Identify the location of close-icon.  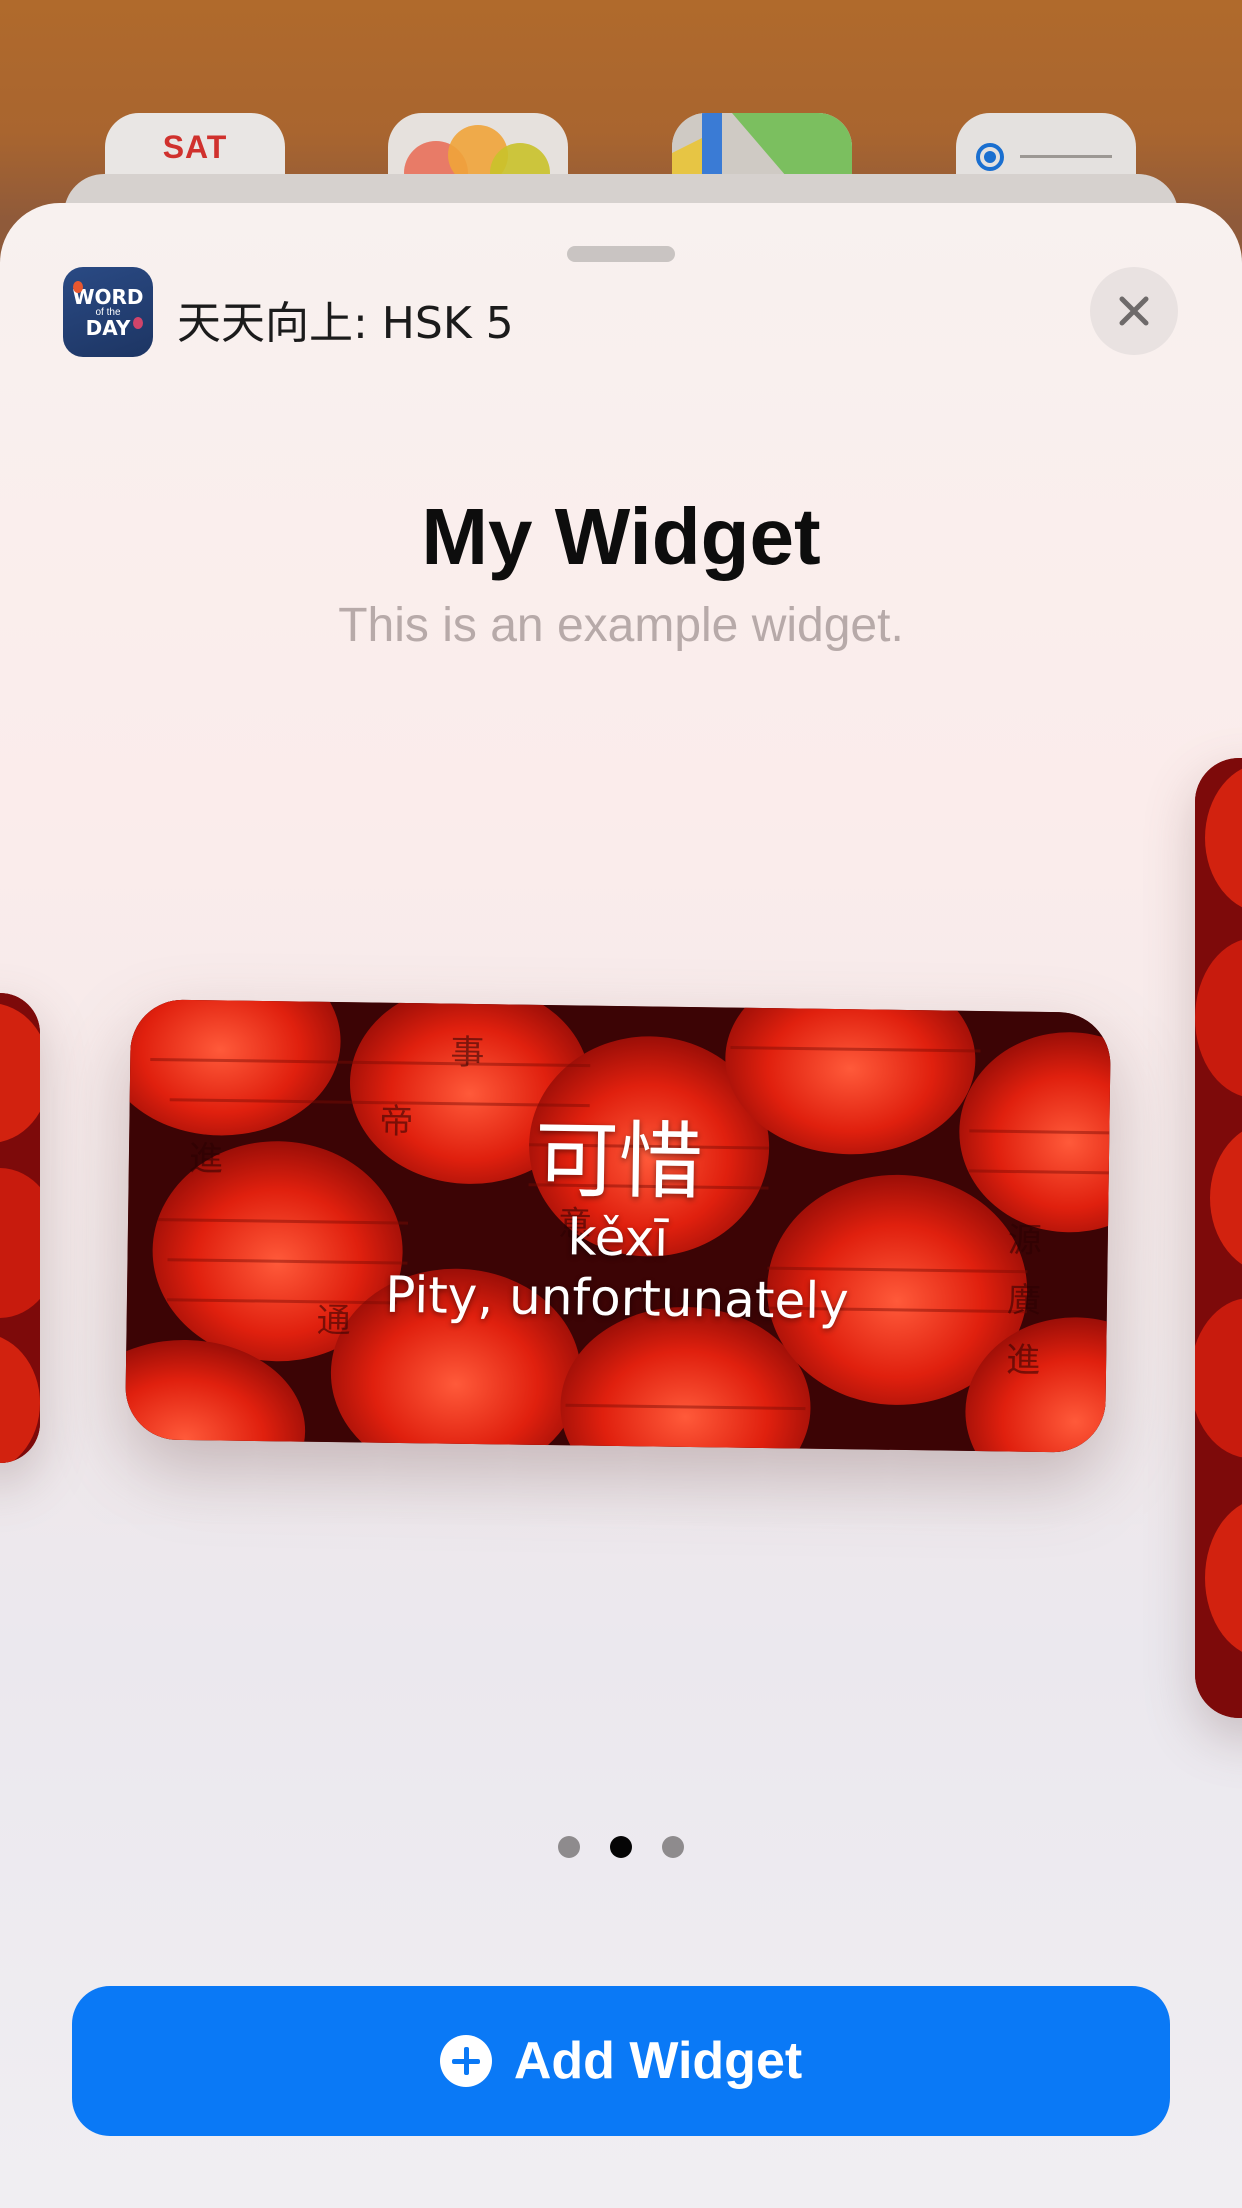
(1134, 311).